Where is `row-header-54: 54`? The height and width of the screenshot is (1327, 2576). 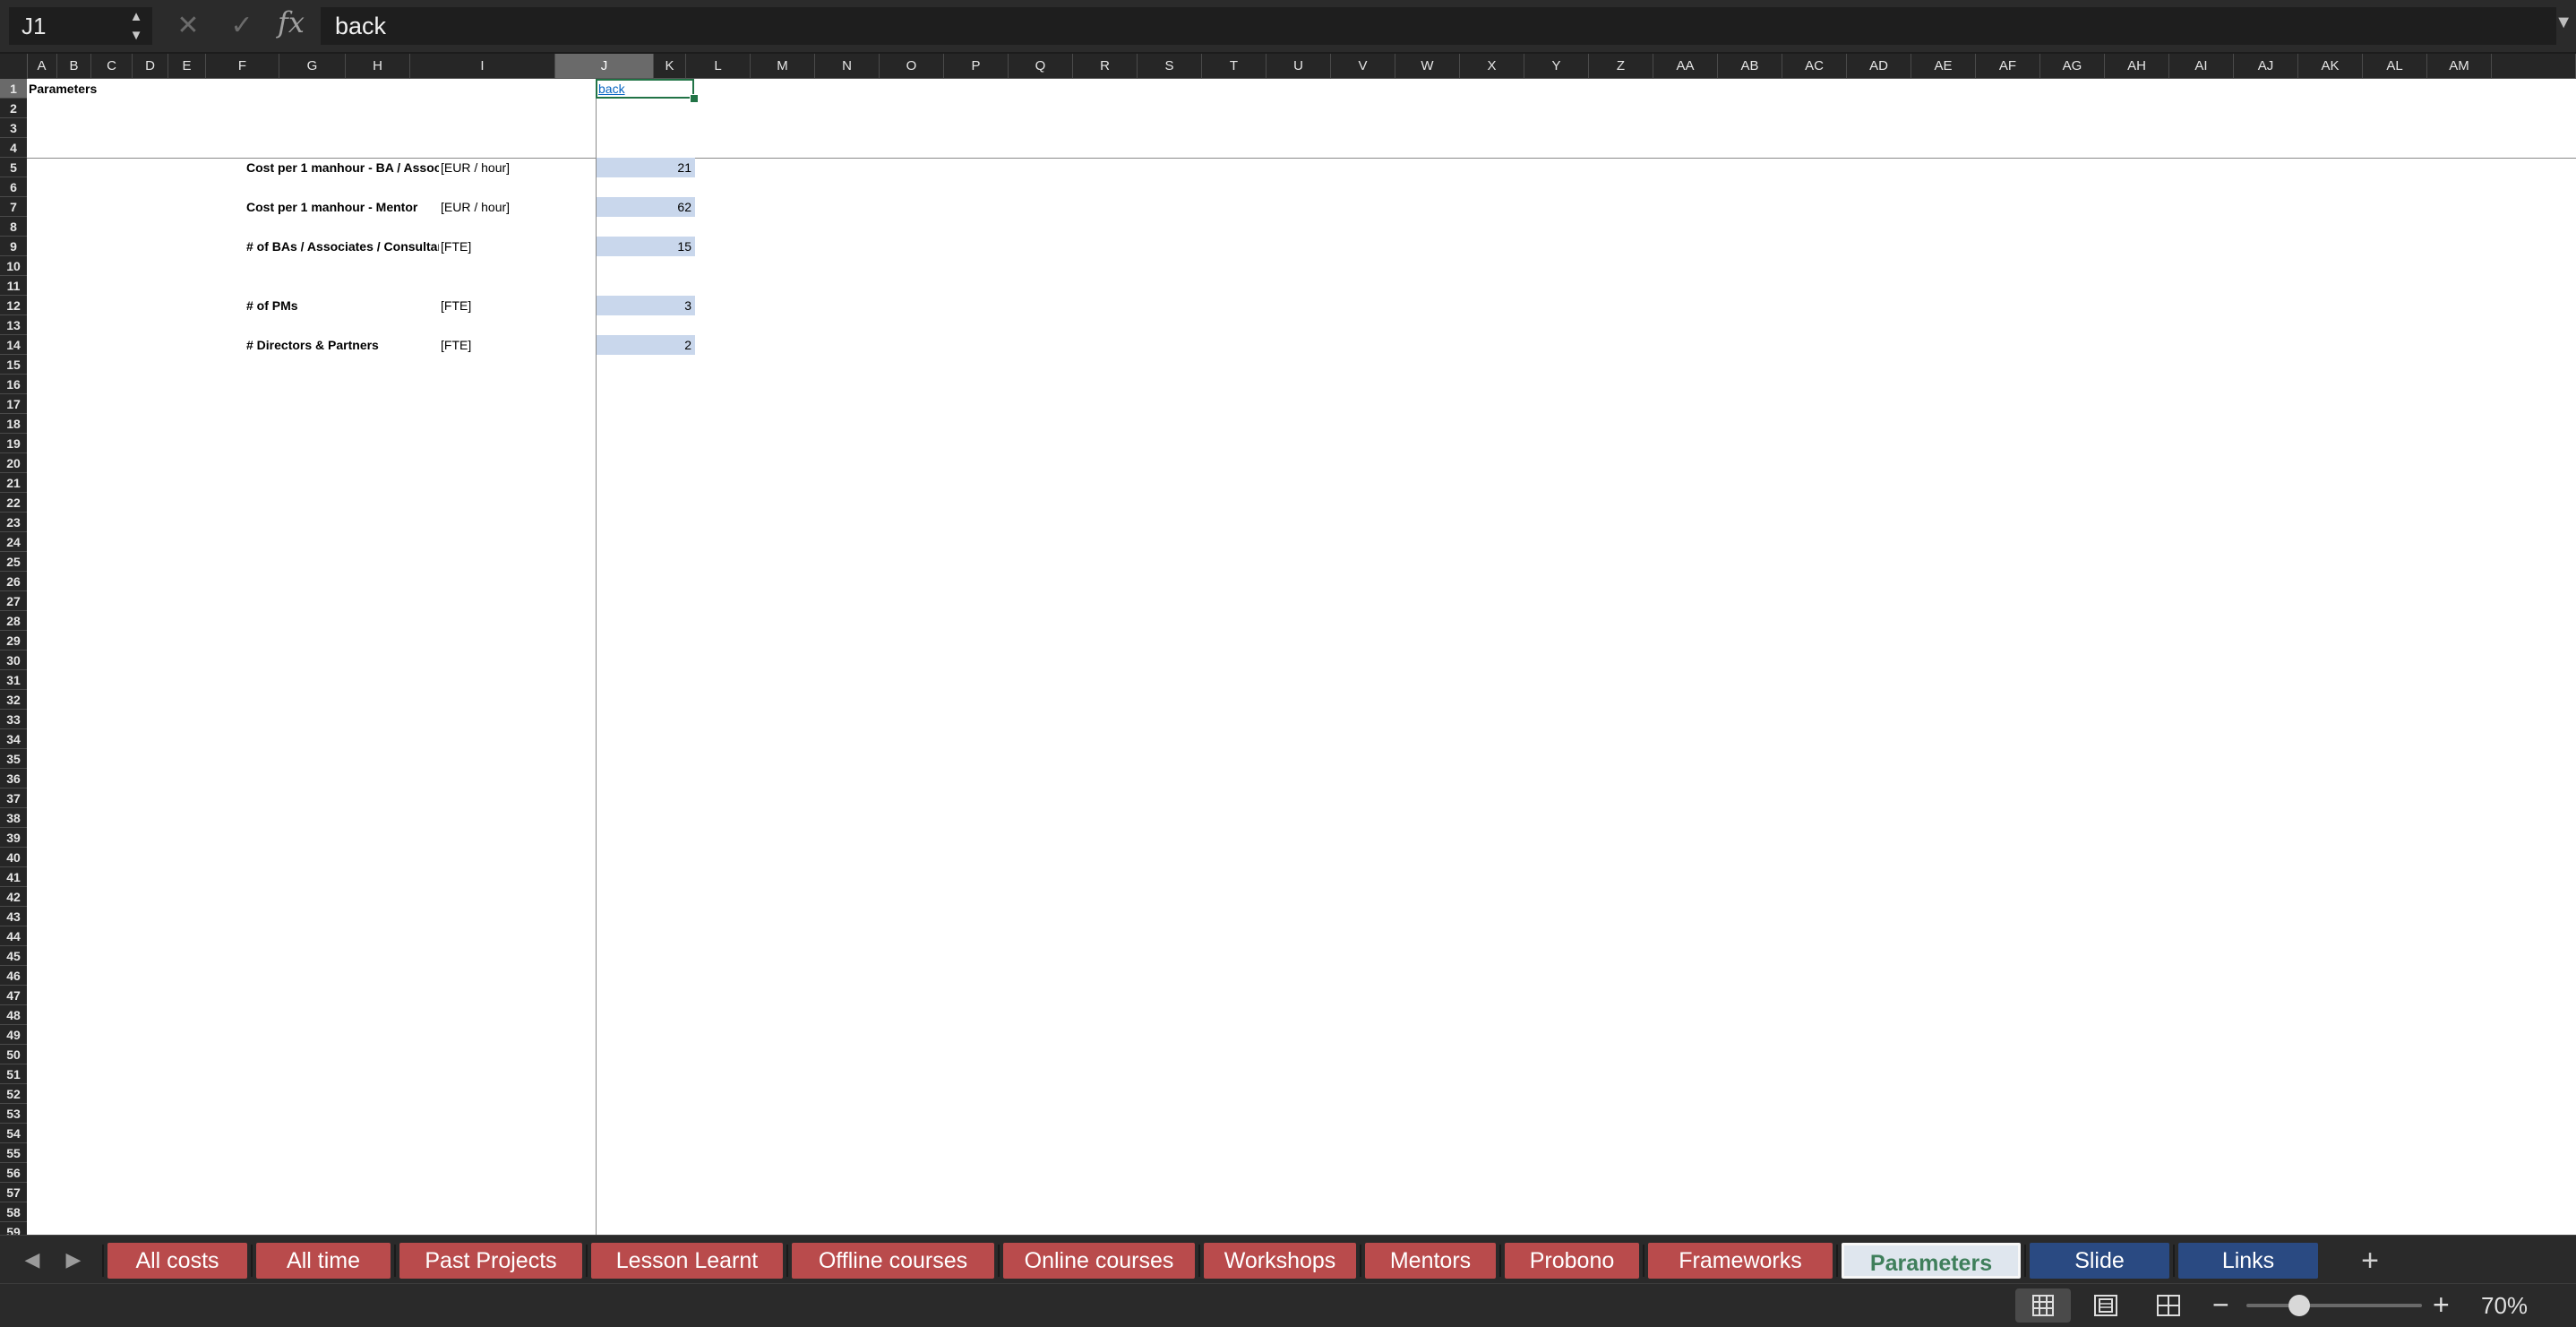 row-header-54: 54 is located at coordinates (13, 1133).